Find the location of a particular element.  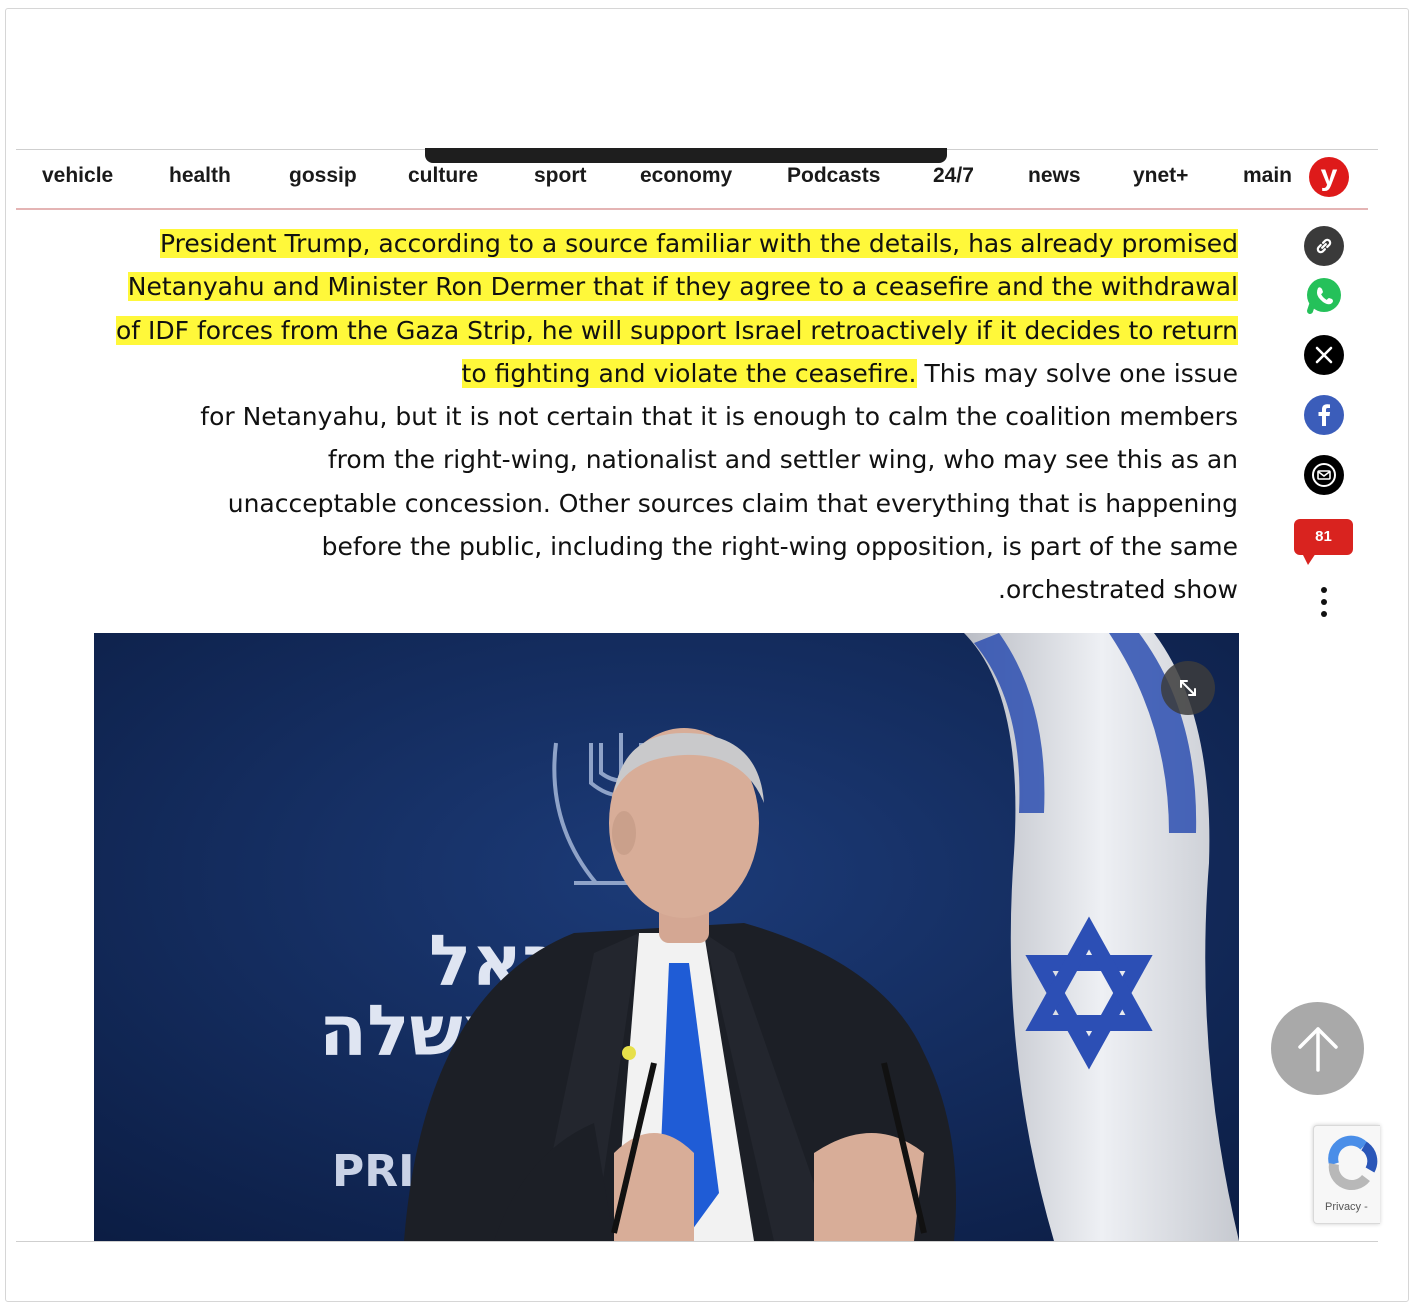

mail-icon is located at coordinates (1324, 475).